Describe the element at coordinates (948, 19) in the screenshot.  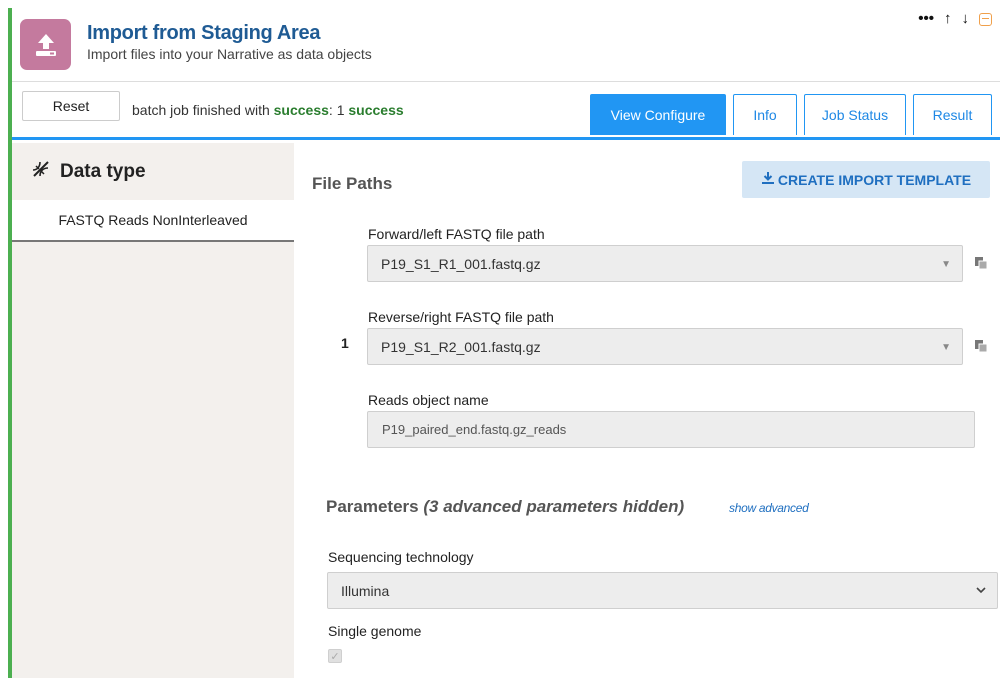
I see `arrow-up-icon: ↑` at that location.